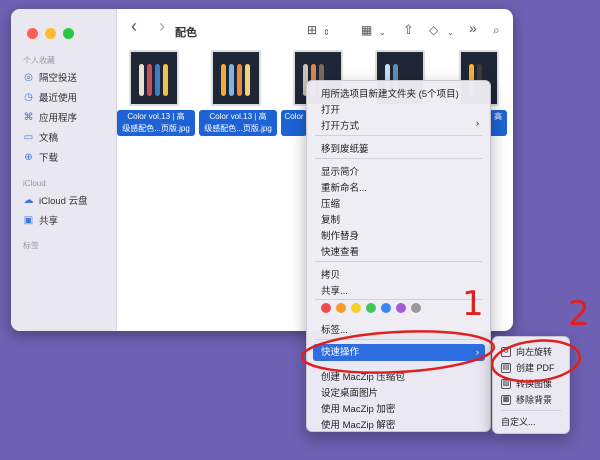 The image size is (600, 460). Describe the element at coordinates (398, 352) in the screenshot. I see `annotation-ellipse-quick-actions` at that location.